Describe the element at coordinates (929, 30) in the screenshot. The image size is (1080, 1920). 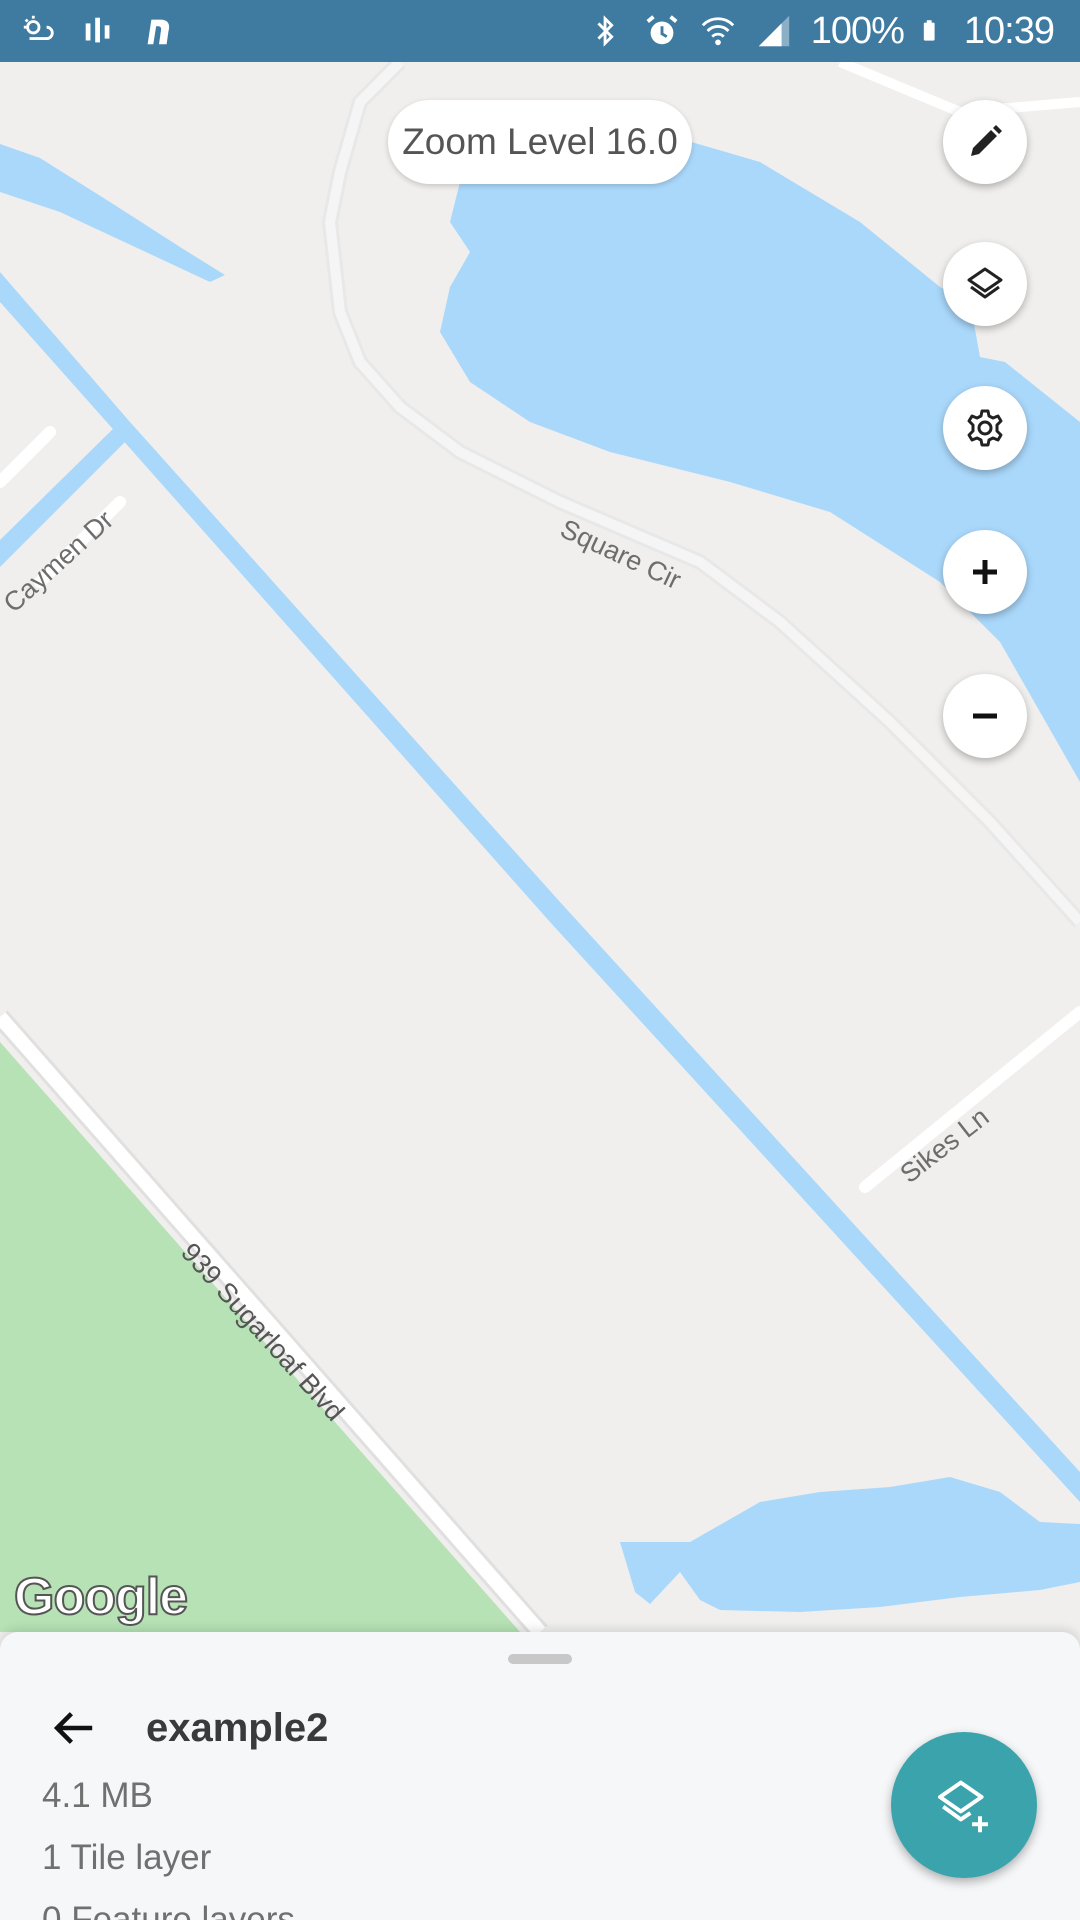
I see `battery-icon` at that location.